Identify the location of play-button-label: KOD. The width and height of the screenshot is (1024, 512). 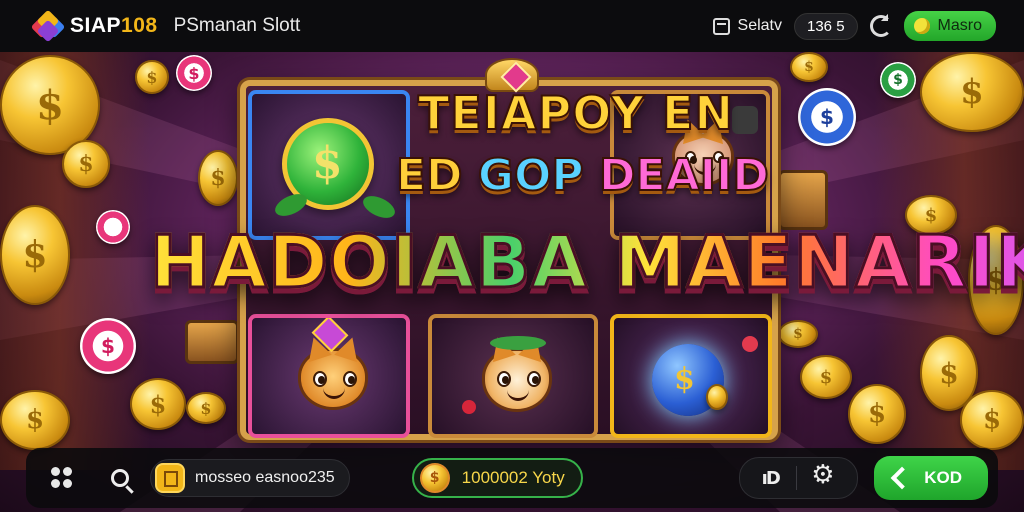
(943, 477).